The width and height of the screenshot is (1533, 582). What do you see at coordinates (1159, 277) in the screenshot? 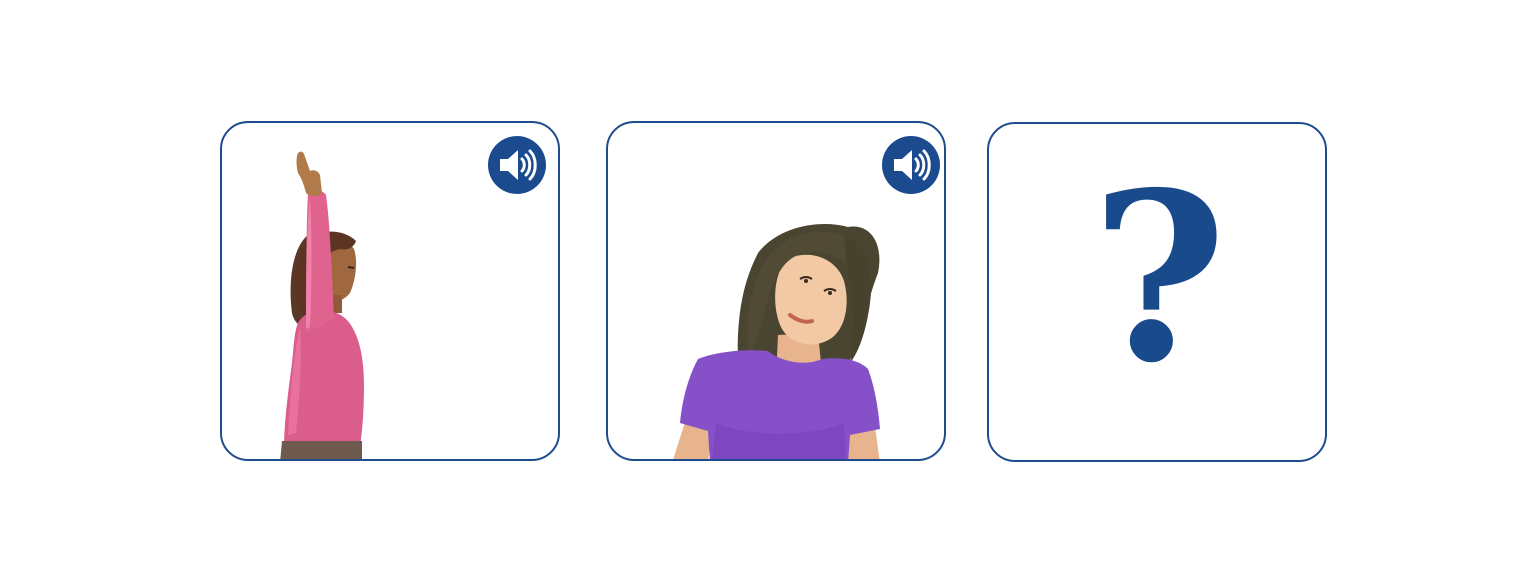
I see `question-mark-symbol: ?` at bounding box center [1159, 277].